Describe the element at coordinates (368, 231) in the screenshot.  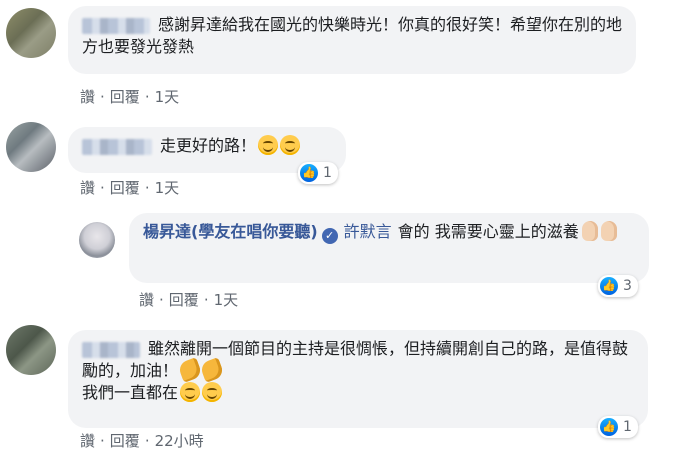
I see `mention-link: 許默言` at that location.